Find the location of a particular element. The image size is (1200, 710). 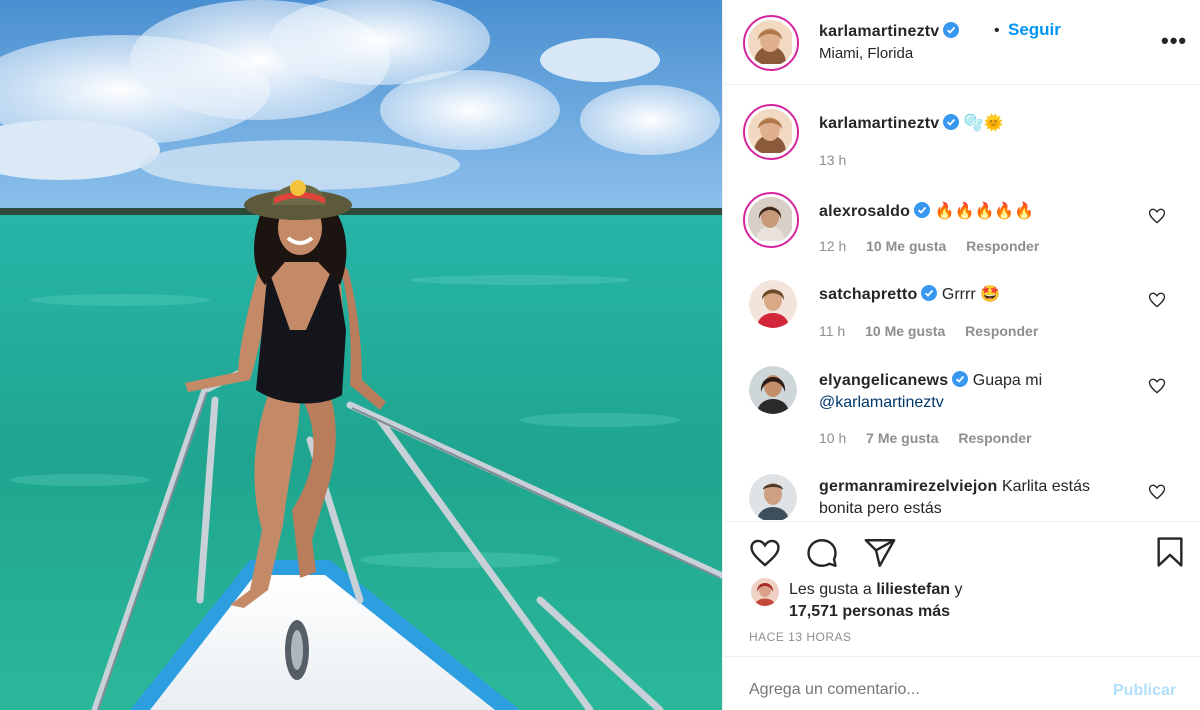

caption-meta: 13 h is located at coordinates (840, 160).